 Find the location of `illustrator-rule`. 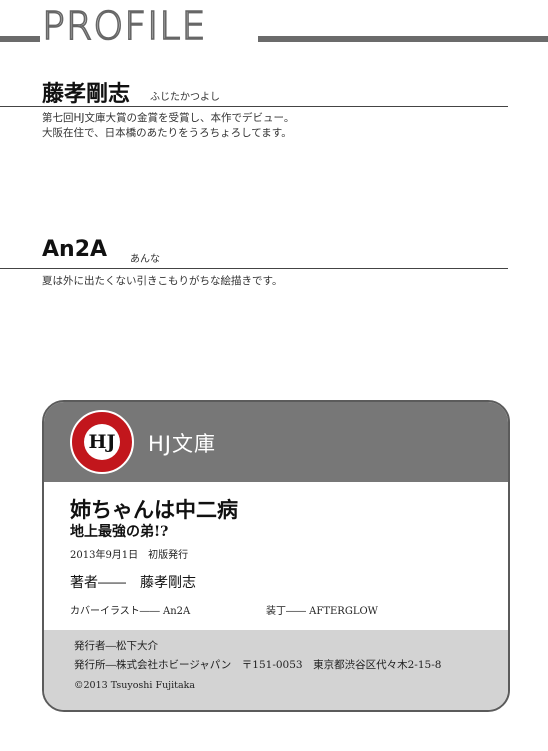

illustrator-rule is located at coordinates (254, 268).